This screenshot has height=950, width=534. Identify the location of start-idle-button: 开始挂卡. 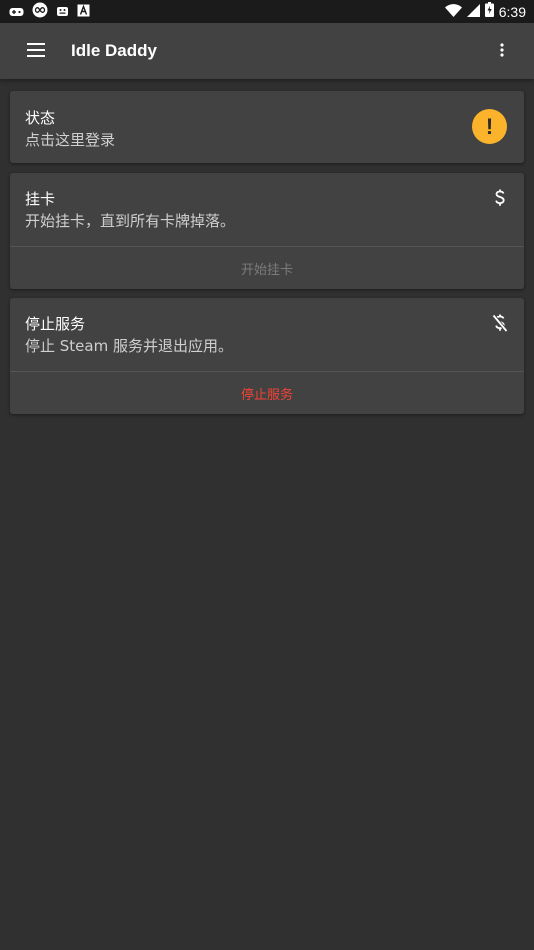
(267, 268).